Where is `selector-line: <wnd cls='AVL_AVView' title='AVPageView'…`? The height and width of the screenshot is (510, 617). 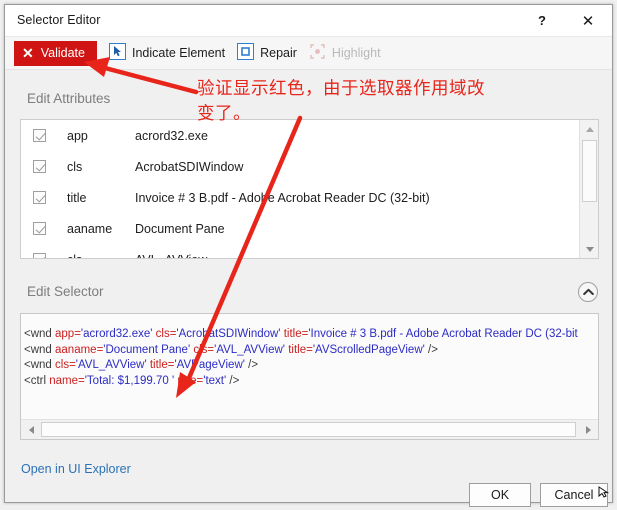 selector-line: <wnd cls='AVL_AVView' title='AVPageView'… is located at coordinates (311, 366).